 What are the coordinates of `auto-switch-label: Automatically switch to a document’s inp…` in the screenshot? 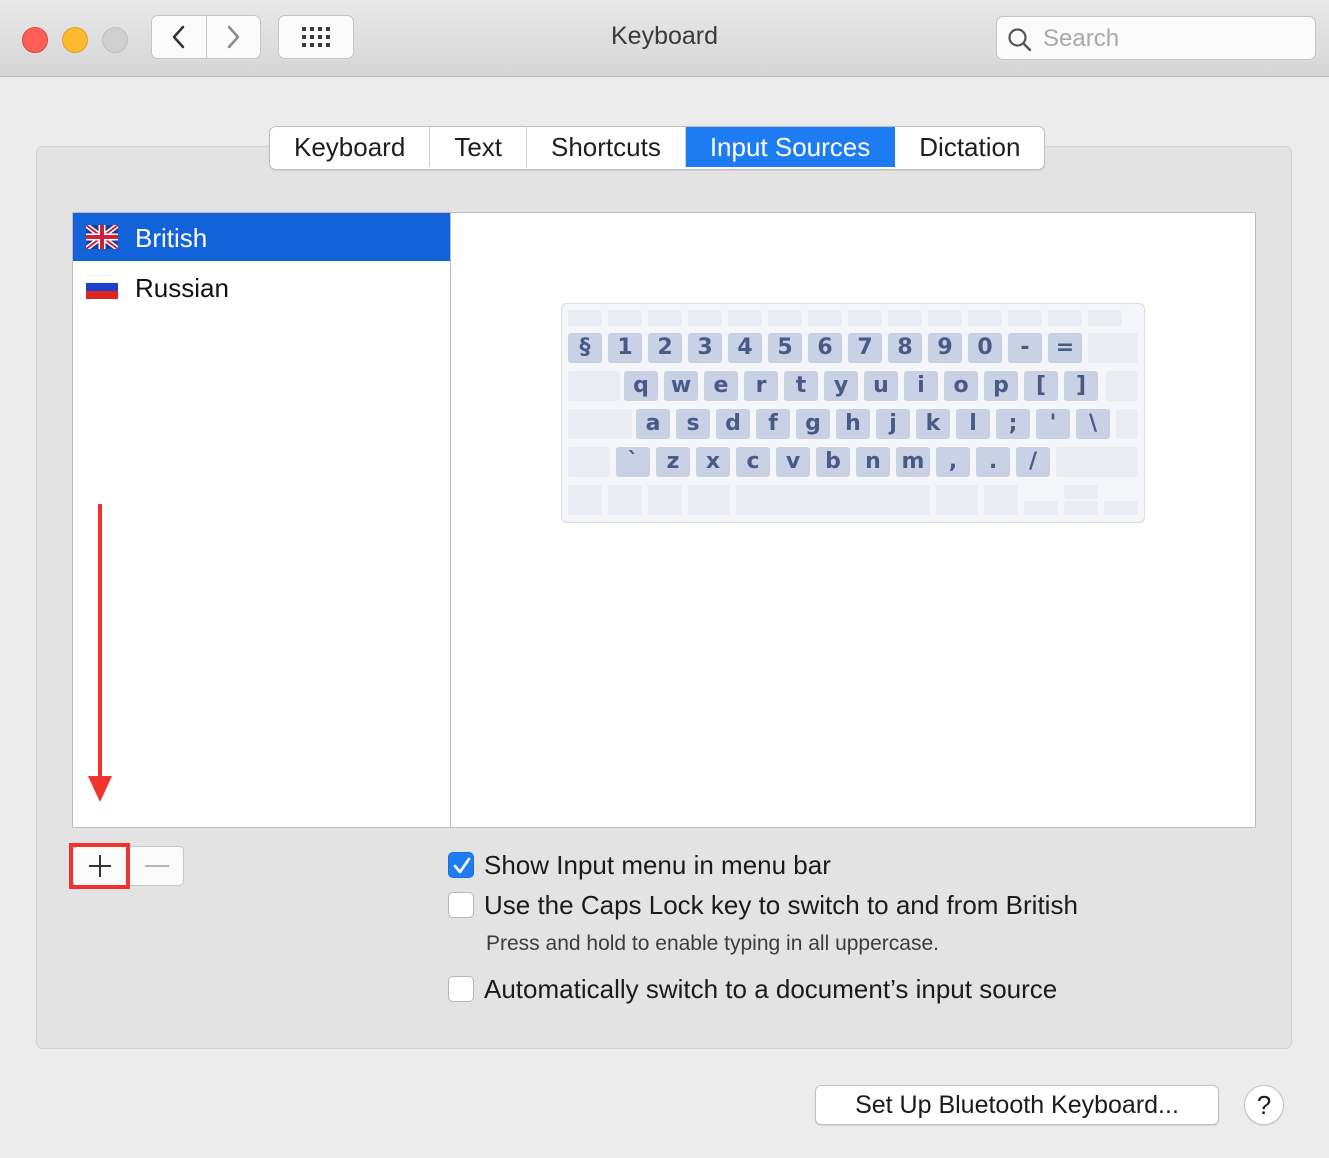 It's located at (770, 989).